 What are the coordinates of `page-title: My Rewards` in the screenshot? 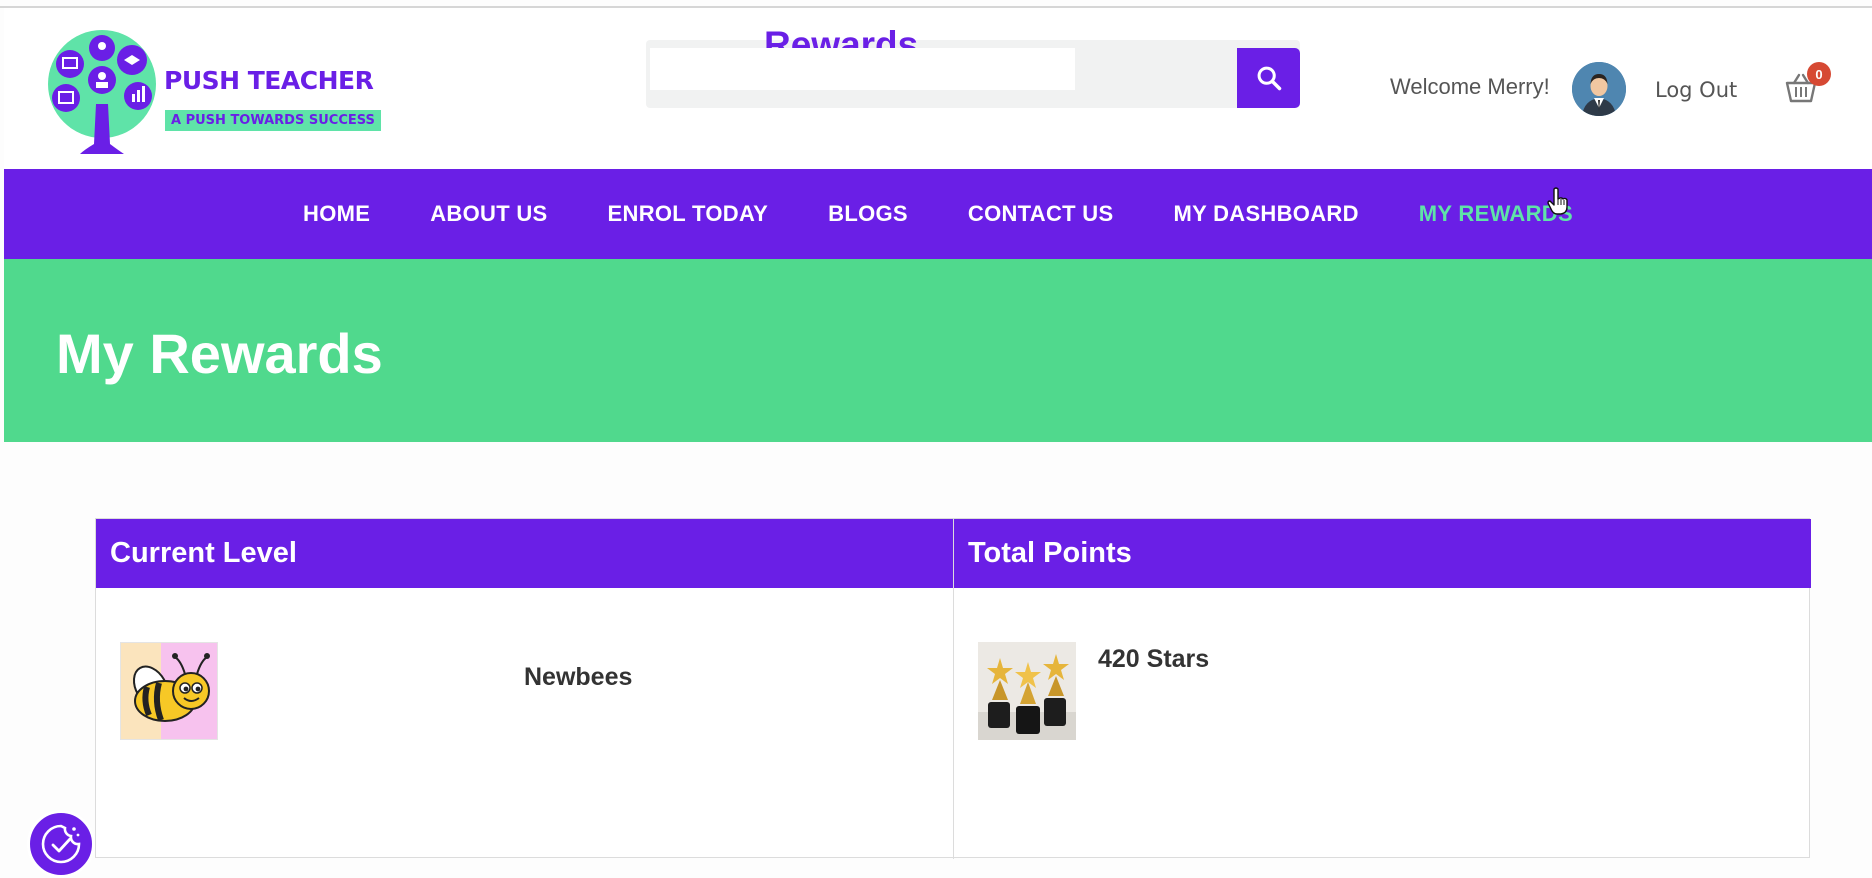 It's located at (219, 353).